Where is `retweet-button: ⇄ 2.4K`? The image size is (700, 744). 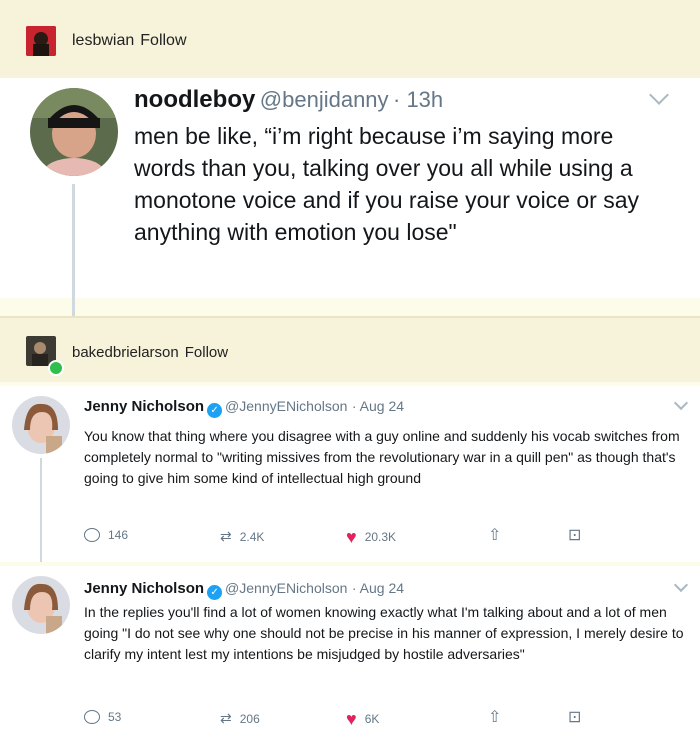
retweet-button: ⇄ 2.4K is located at coordinates (242, 536).